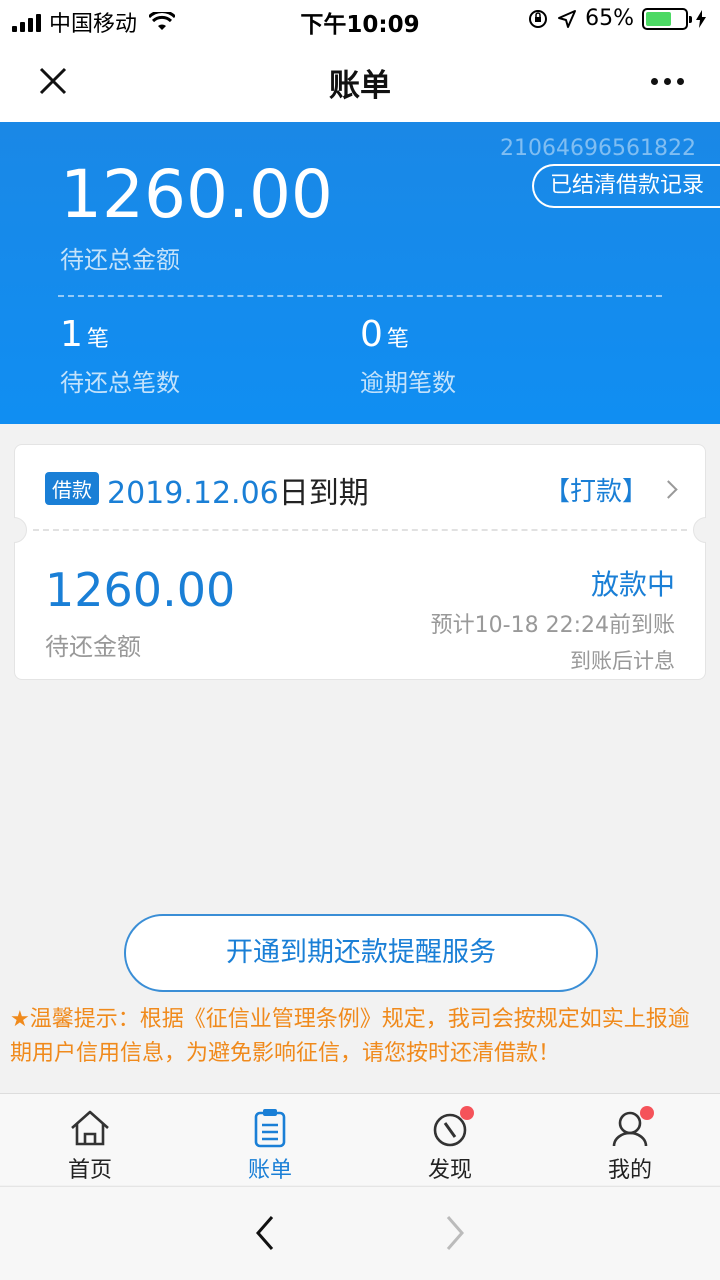 Image resolution: width=720 pixels, height=1280 pixels. I want to click on pay-link-label: 【打款】, so click(595, 492).